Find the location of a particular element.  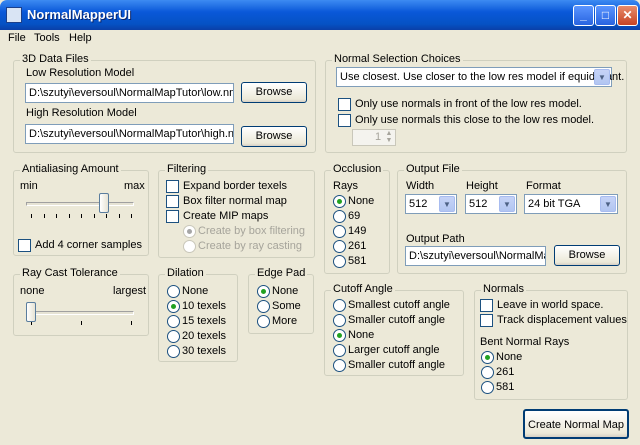

format-dropdown: 24 bit TGA ▼ is located at coordinates (571, 204).